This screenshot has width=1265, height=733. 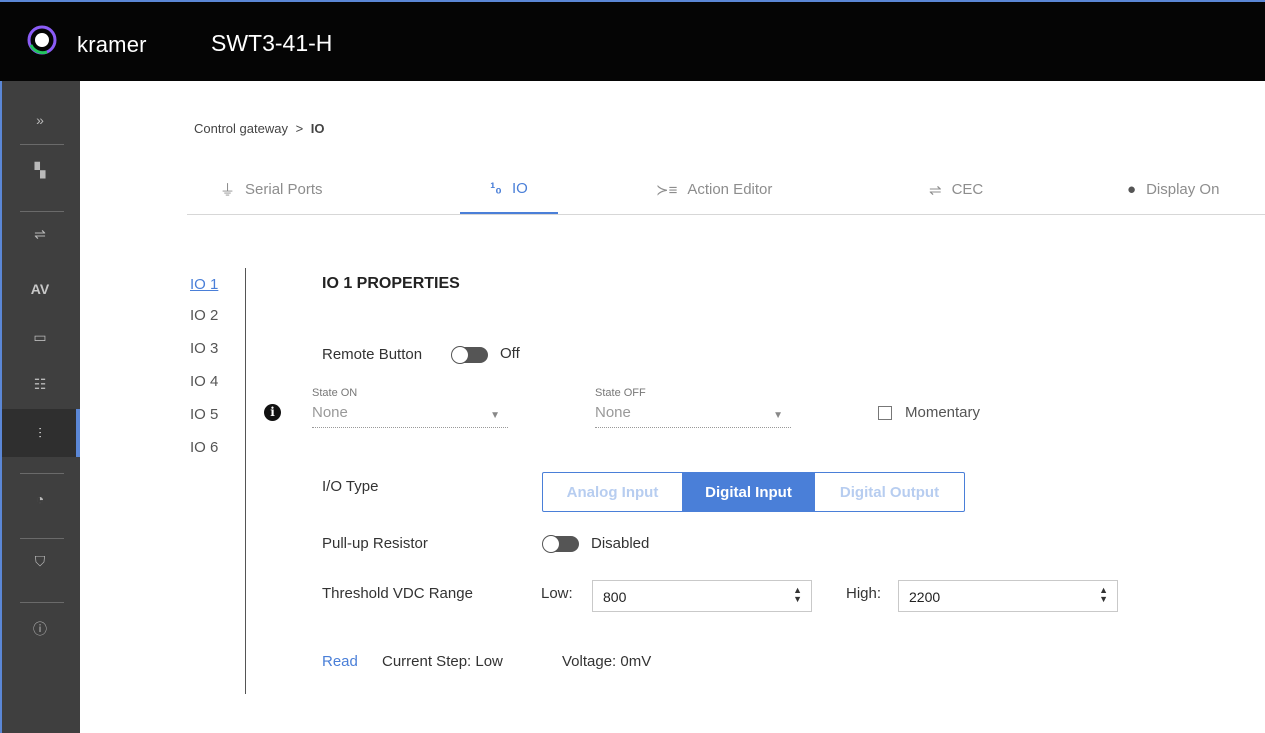 What do you see at coordinates (204, 454) in the screenshot?
I see `io-list-item: IO 6` at bounding box center [204, 454].